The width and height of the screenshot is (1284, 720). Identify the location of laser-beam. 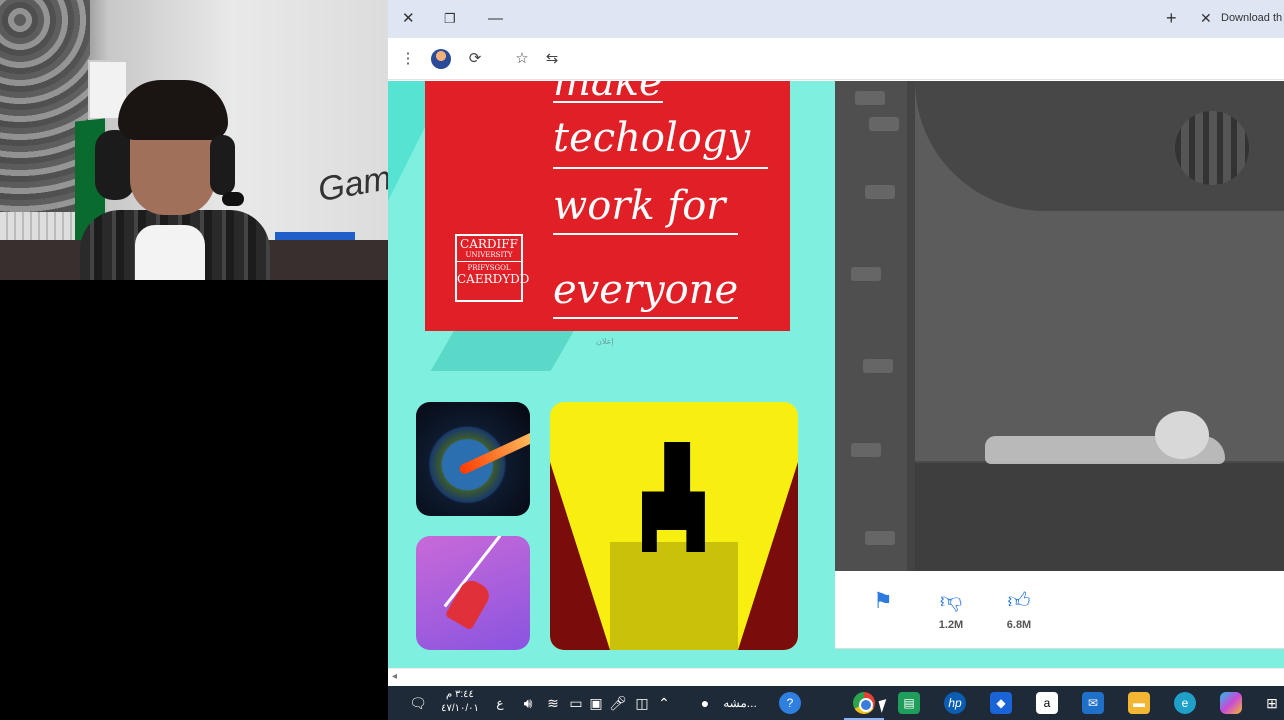
(494, 452).